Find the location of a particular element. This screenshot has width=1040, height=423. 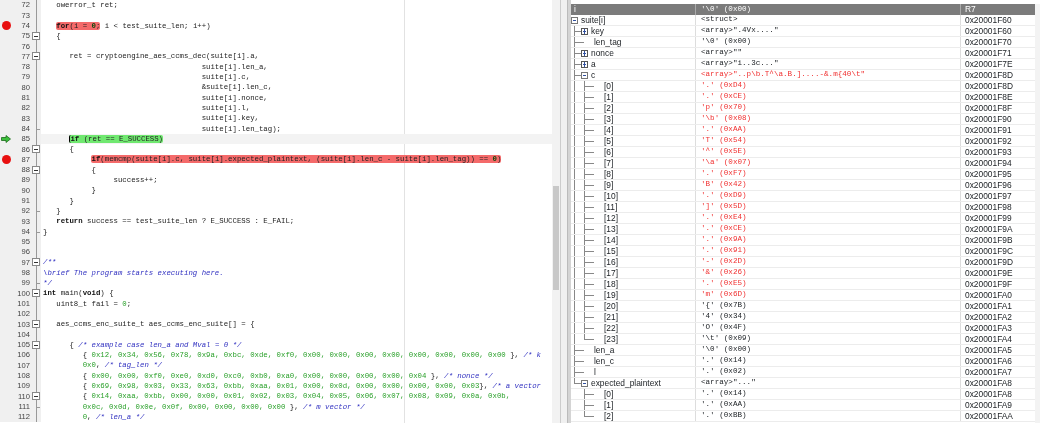

variable-name: key is located at coordinates (598, 31).